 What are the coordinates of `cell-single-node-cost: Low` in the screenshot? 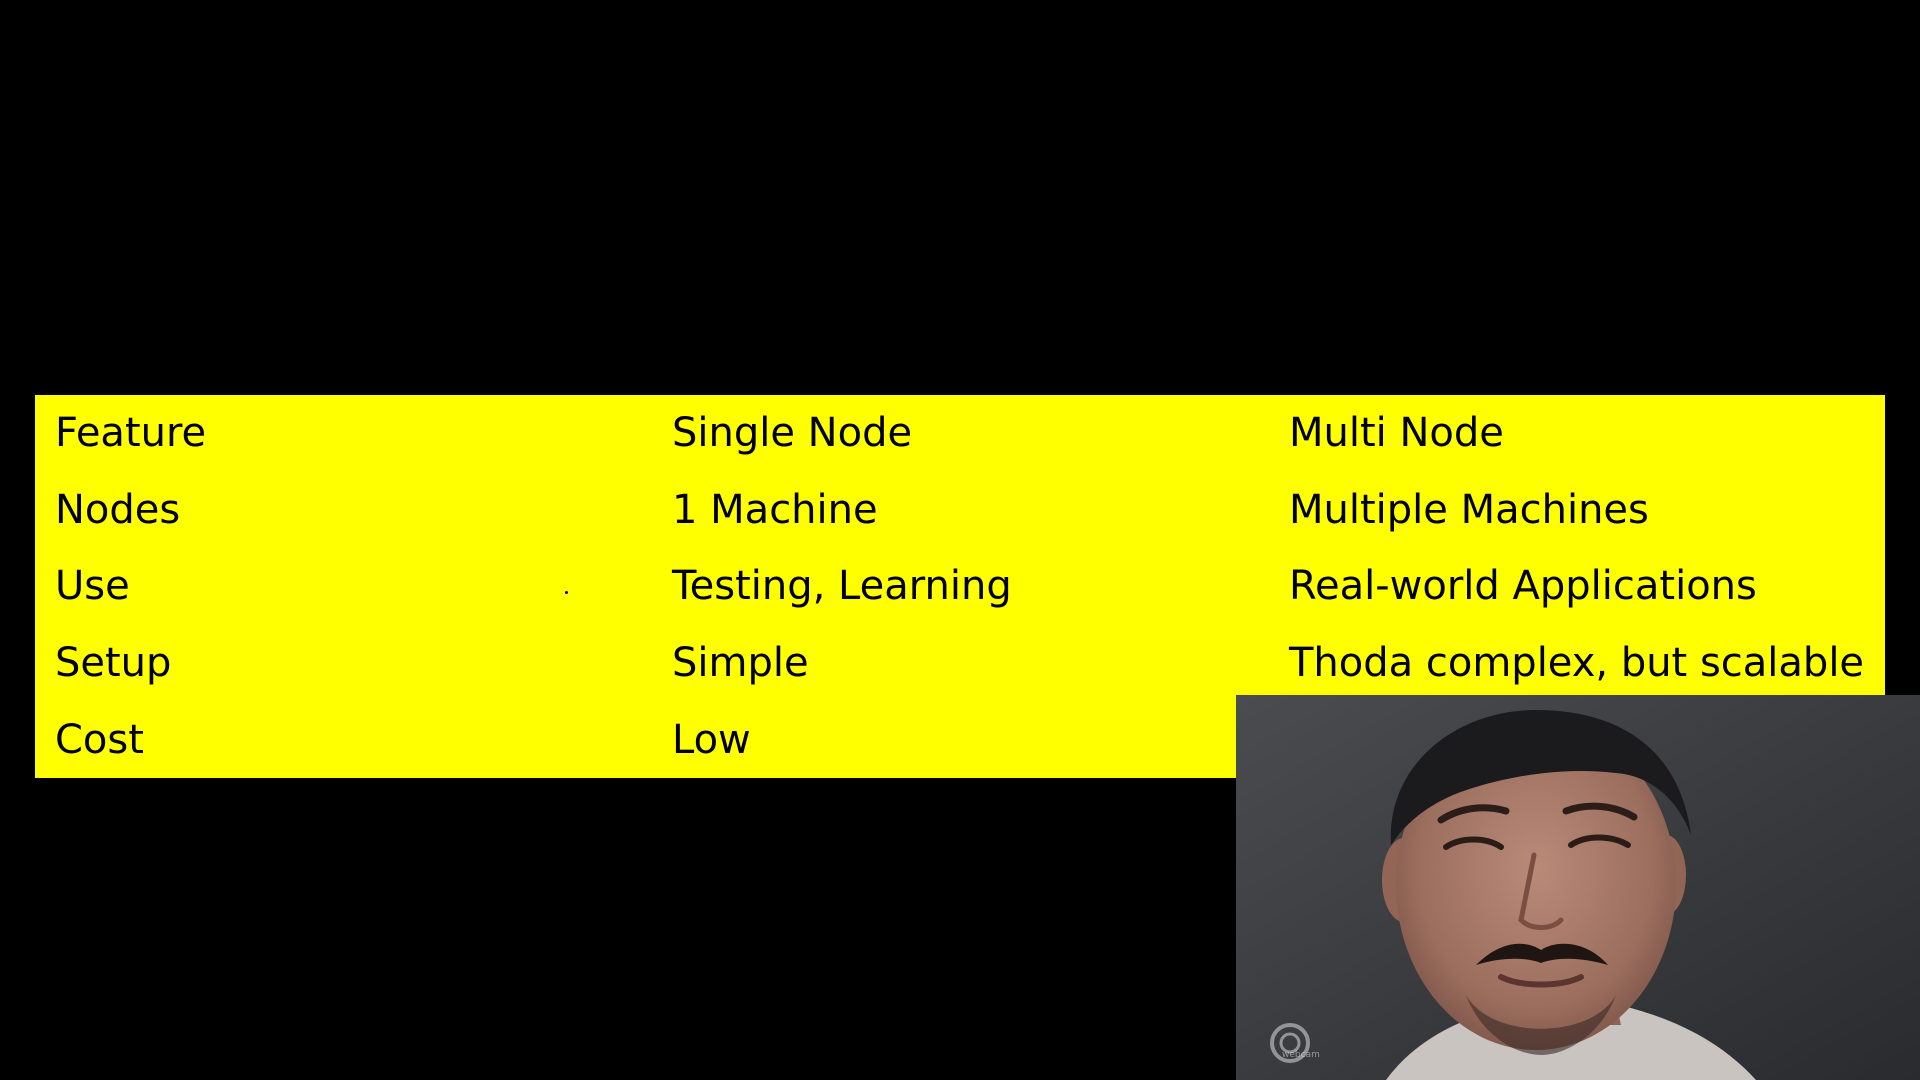 It's located at (711, 740).